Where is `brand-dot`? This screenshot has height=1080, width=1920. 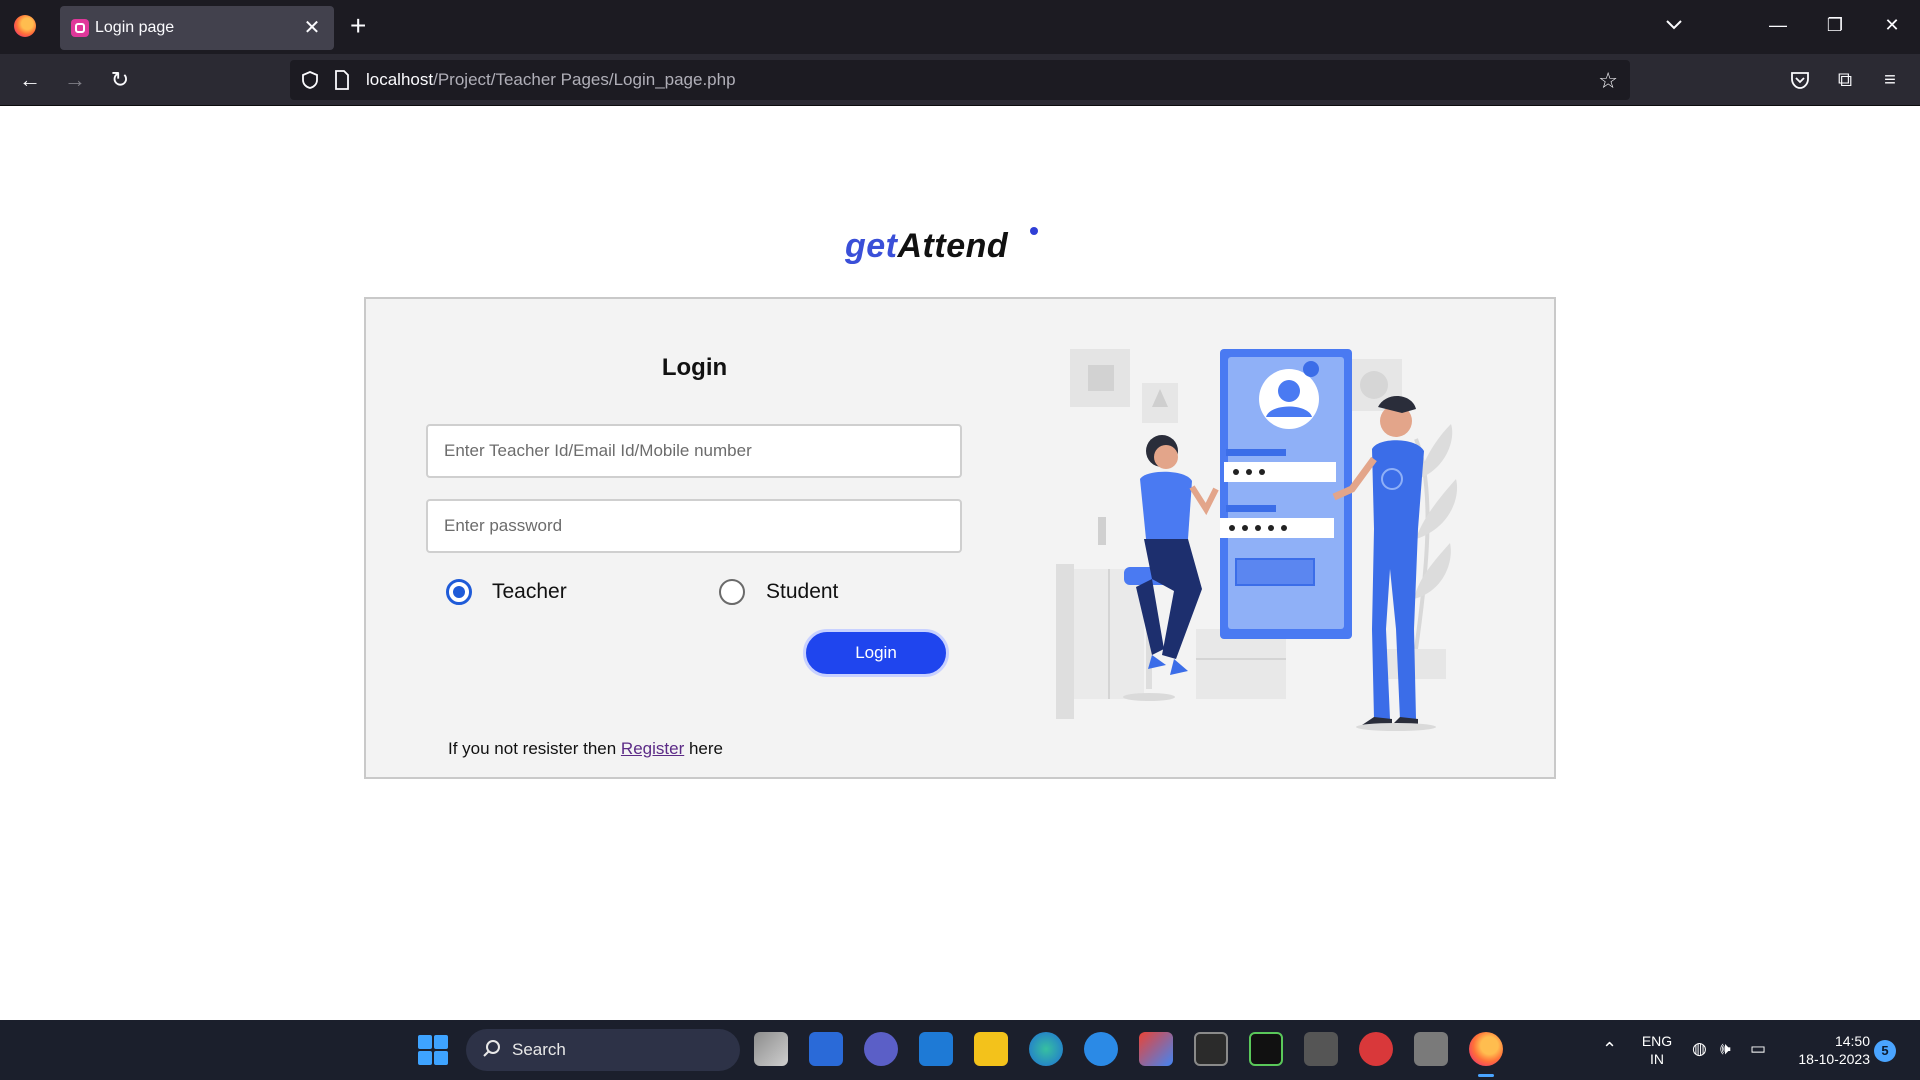 brand-dot is located at coordinates (1034, 231).